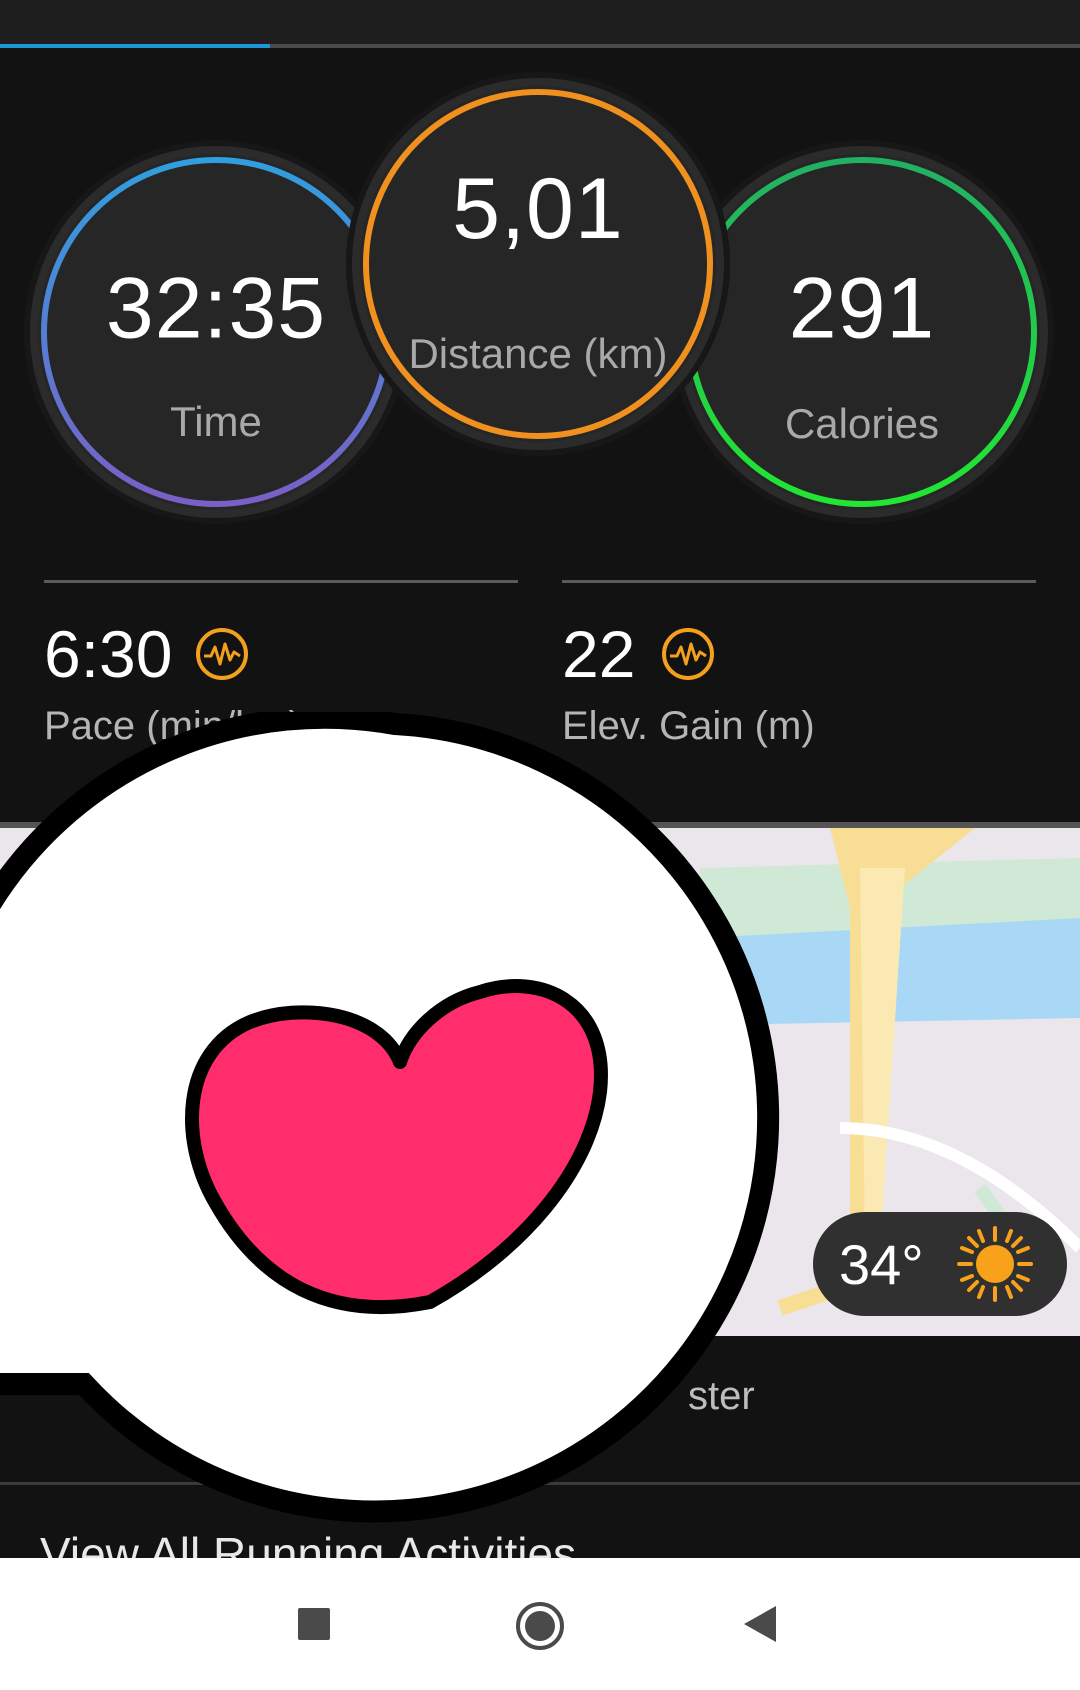 Image resolution: width=1080 pixels, height=1690 pixels. Describe the element at coordinates (314, 1624) in the screenshot. I see `square-recents-icon` at that location.